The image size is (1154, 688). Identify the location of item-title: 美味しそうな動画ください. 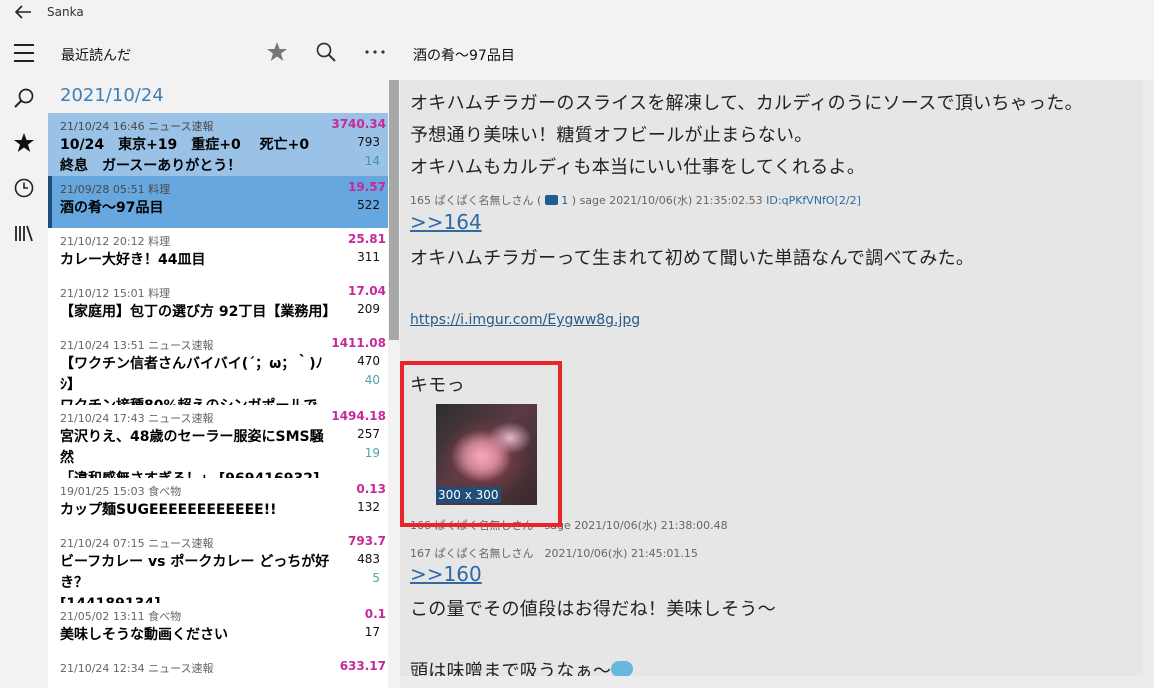
(144, 635).